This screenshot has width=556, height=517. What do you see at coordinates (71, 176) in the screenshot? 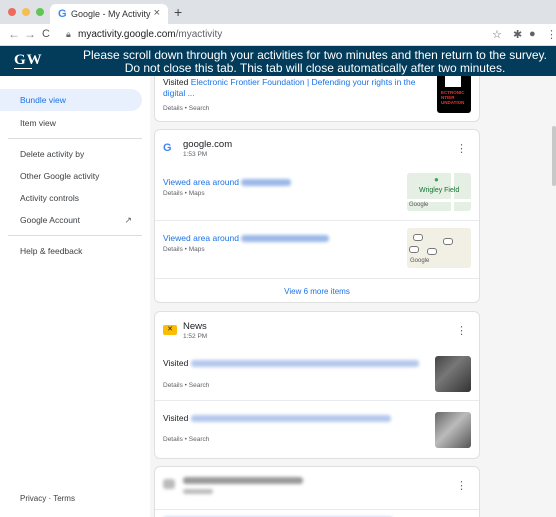
I see `sidebar-item-other-activity: Other Google activity` at bounding box center [71, 176].